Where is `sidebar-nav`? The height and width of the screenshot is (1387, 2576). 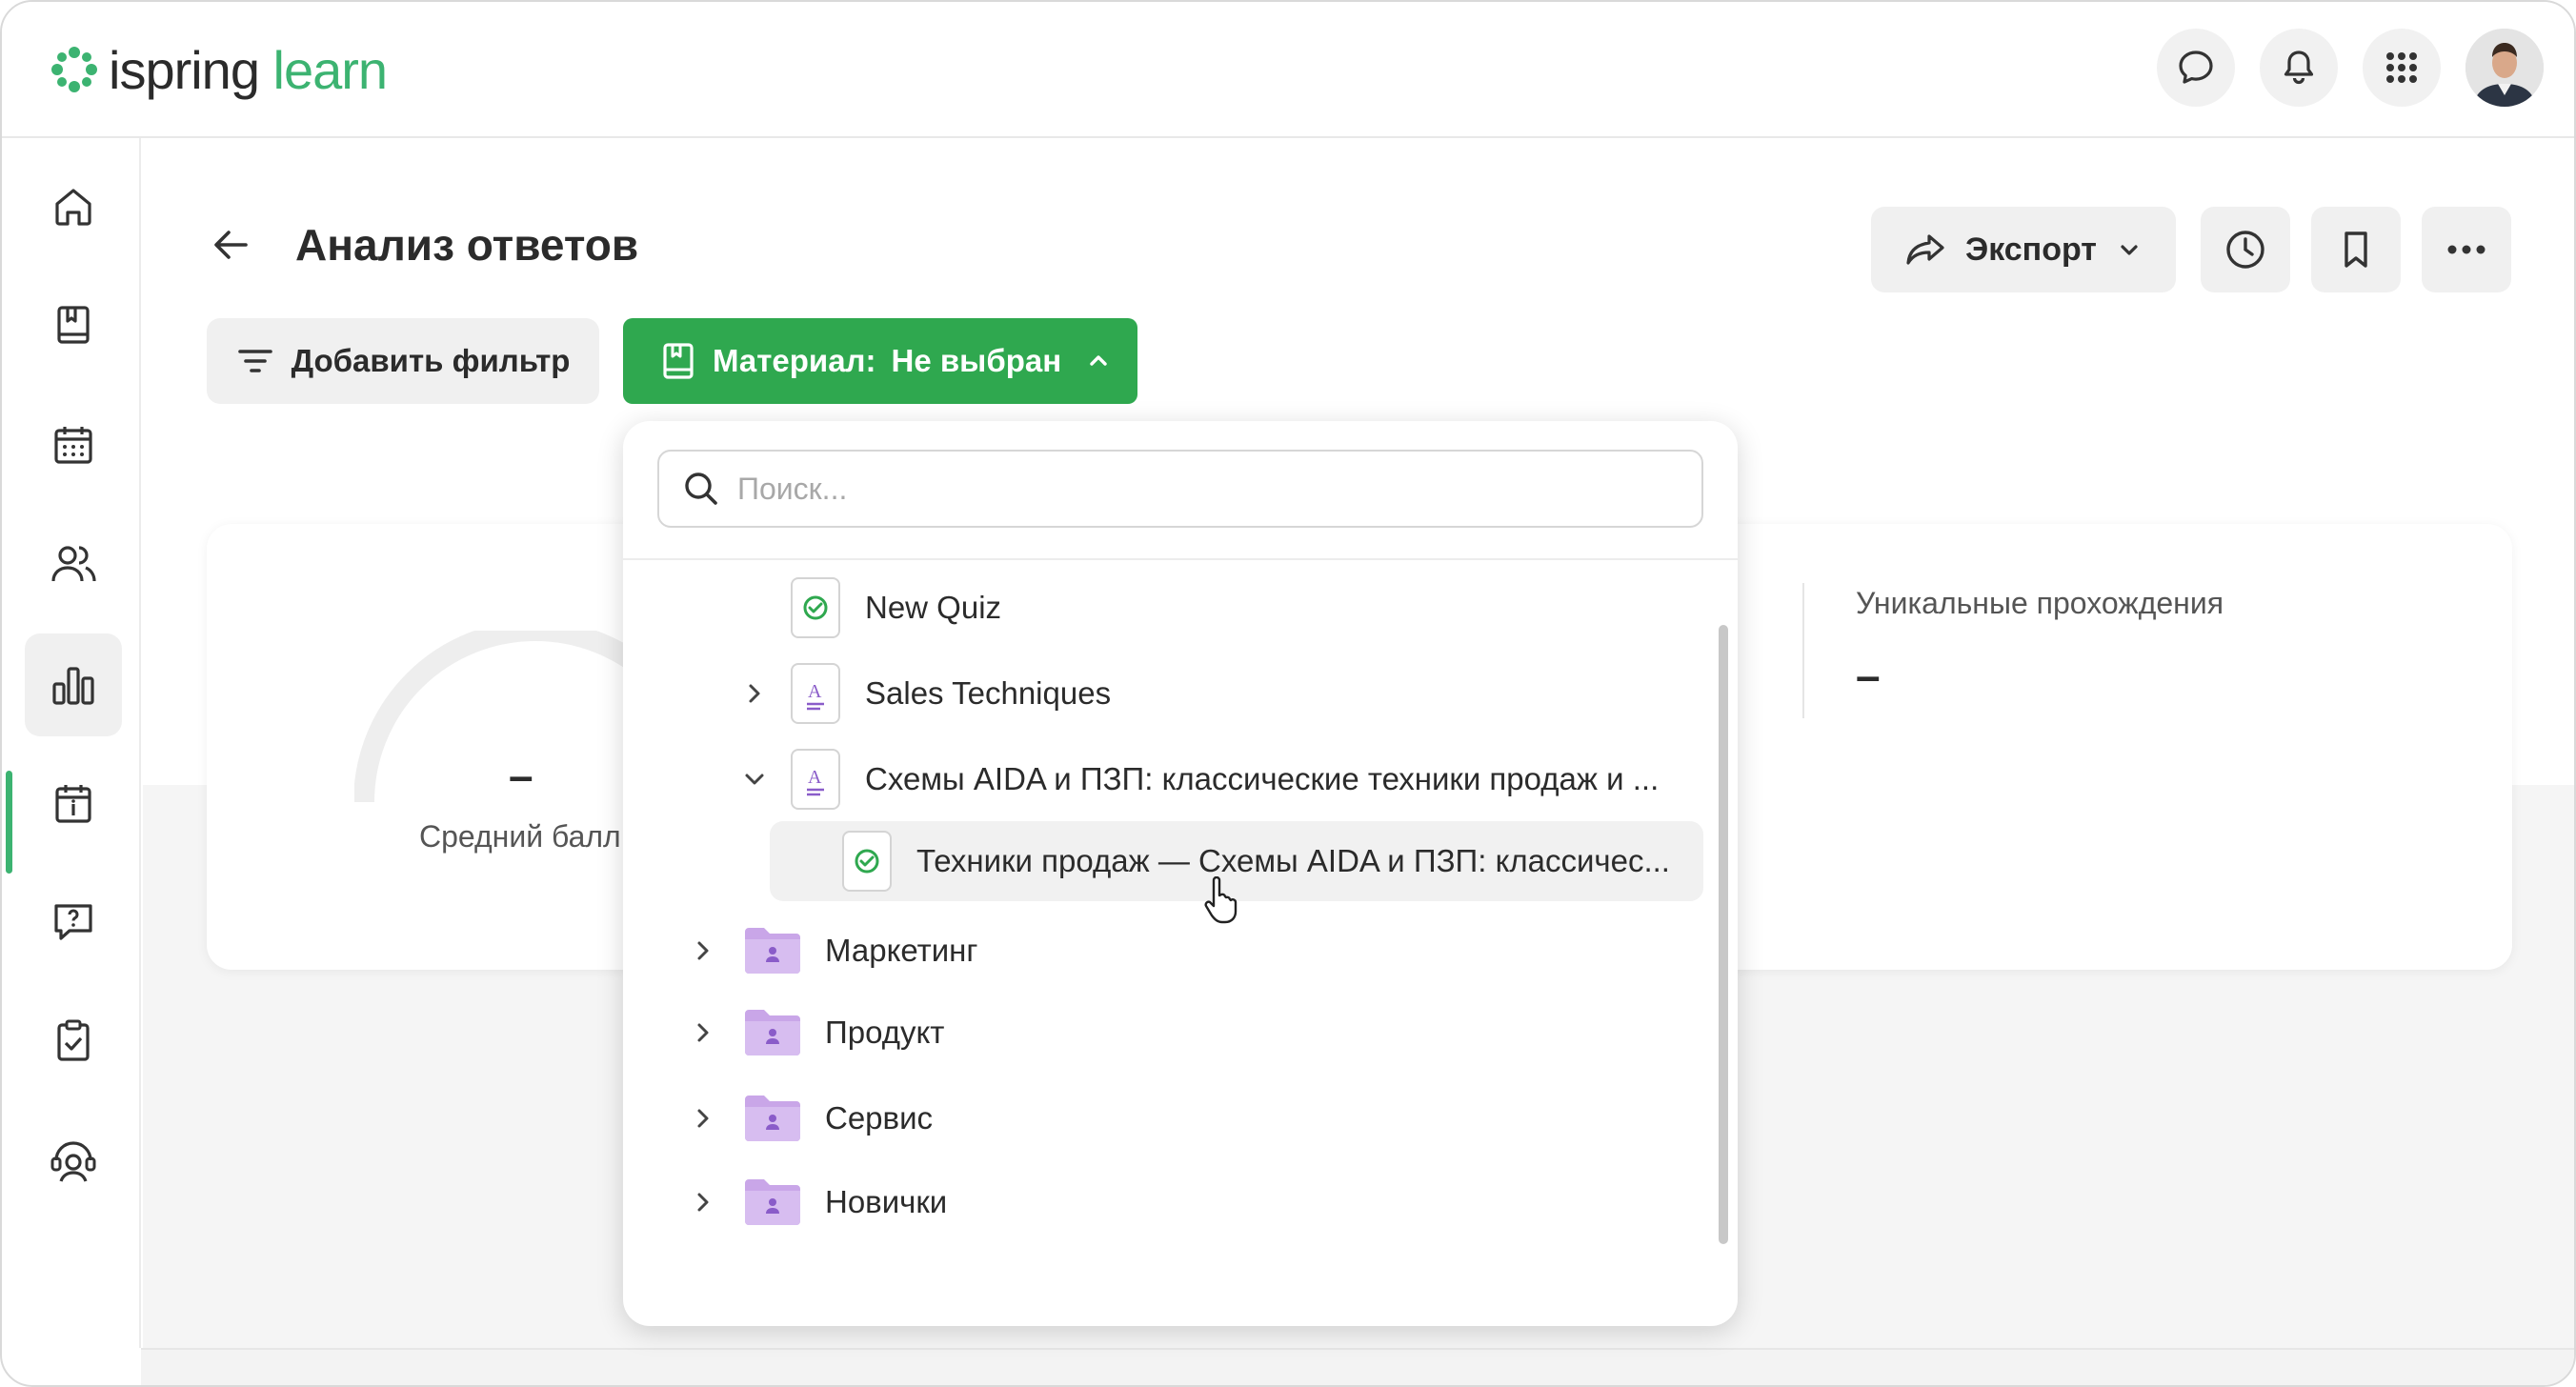
sidebar-nav is located at coordinates (71, 743).